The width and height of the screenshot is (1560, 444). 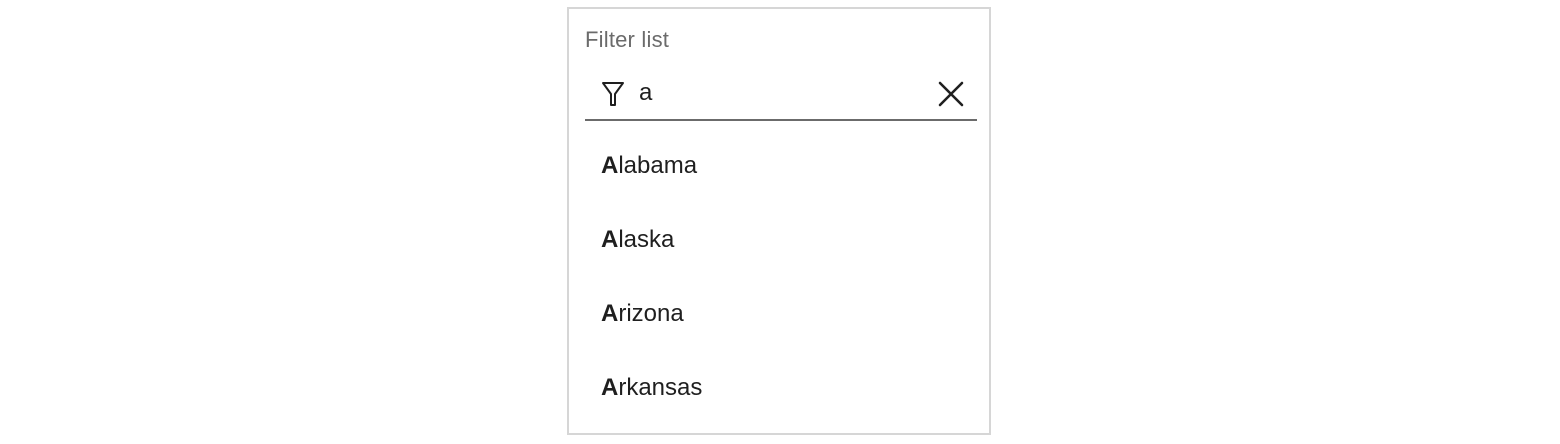 I want to click on list-item: Arizona, so click(x=781, y=314).